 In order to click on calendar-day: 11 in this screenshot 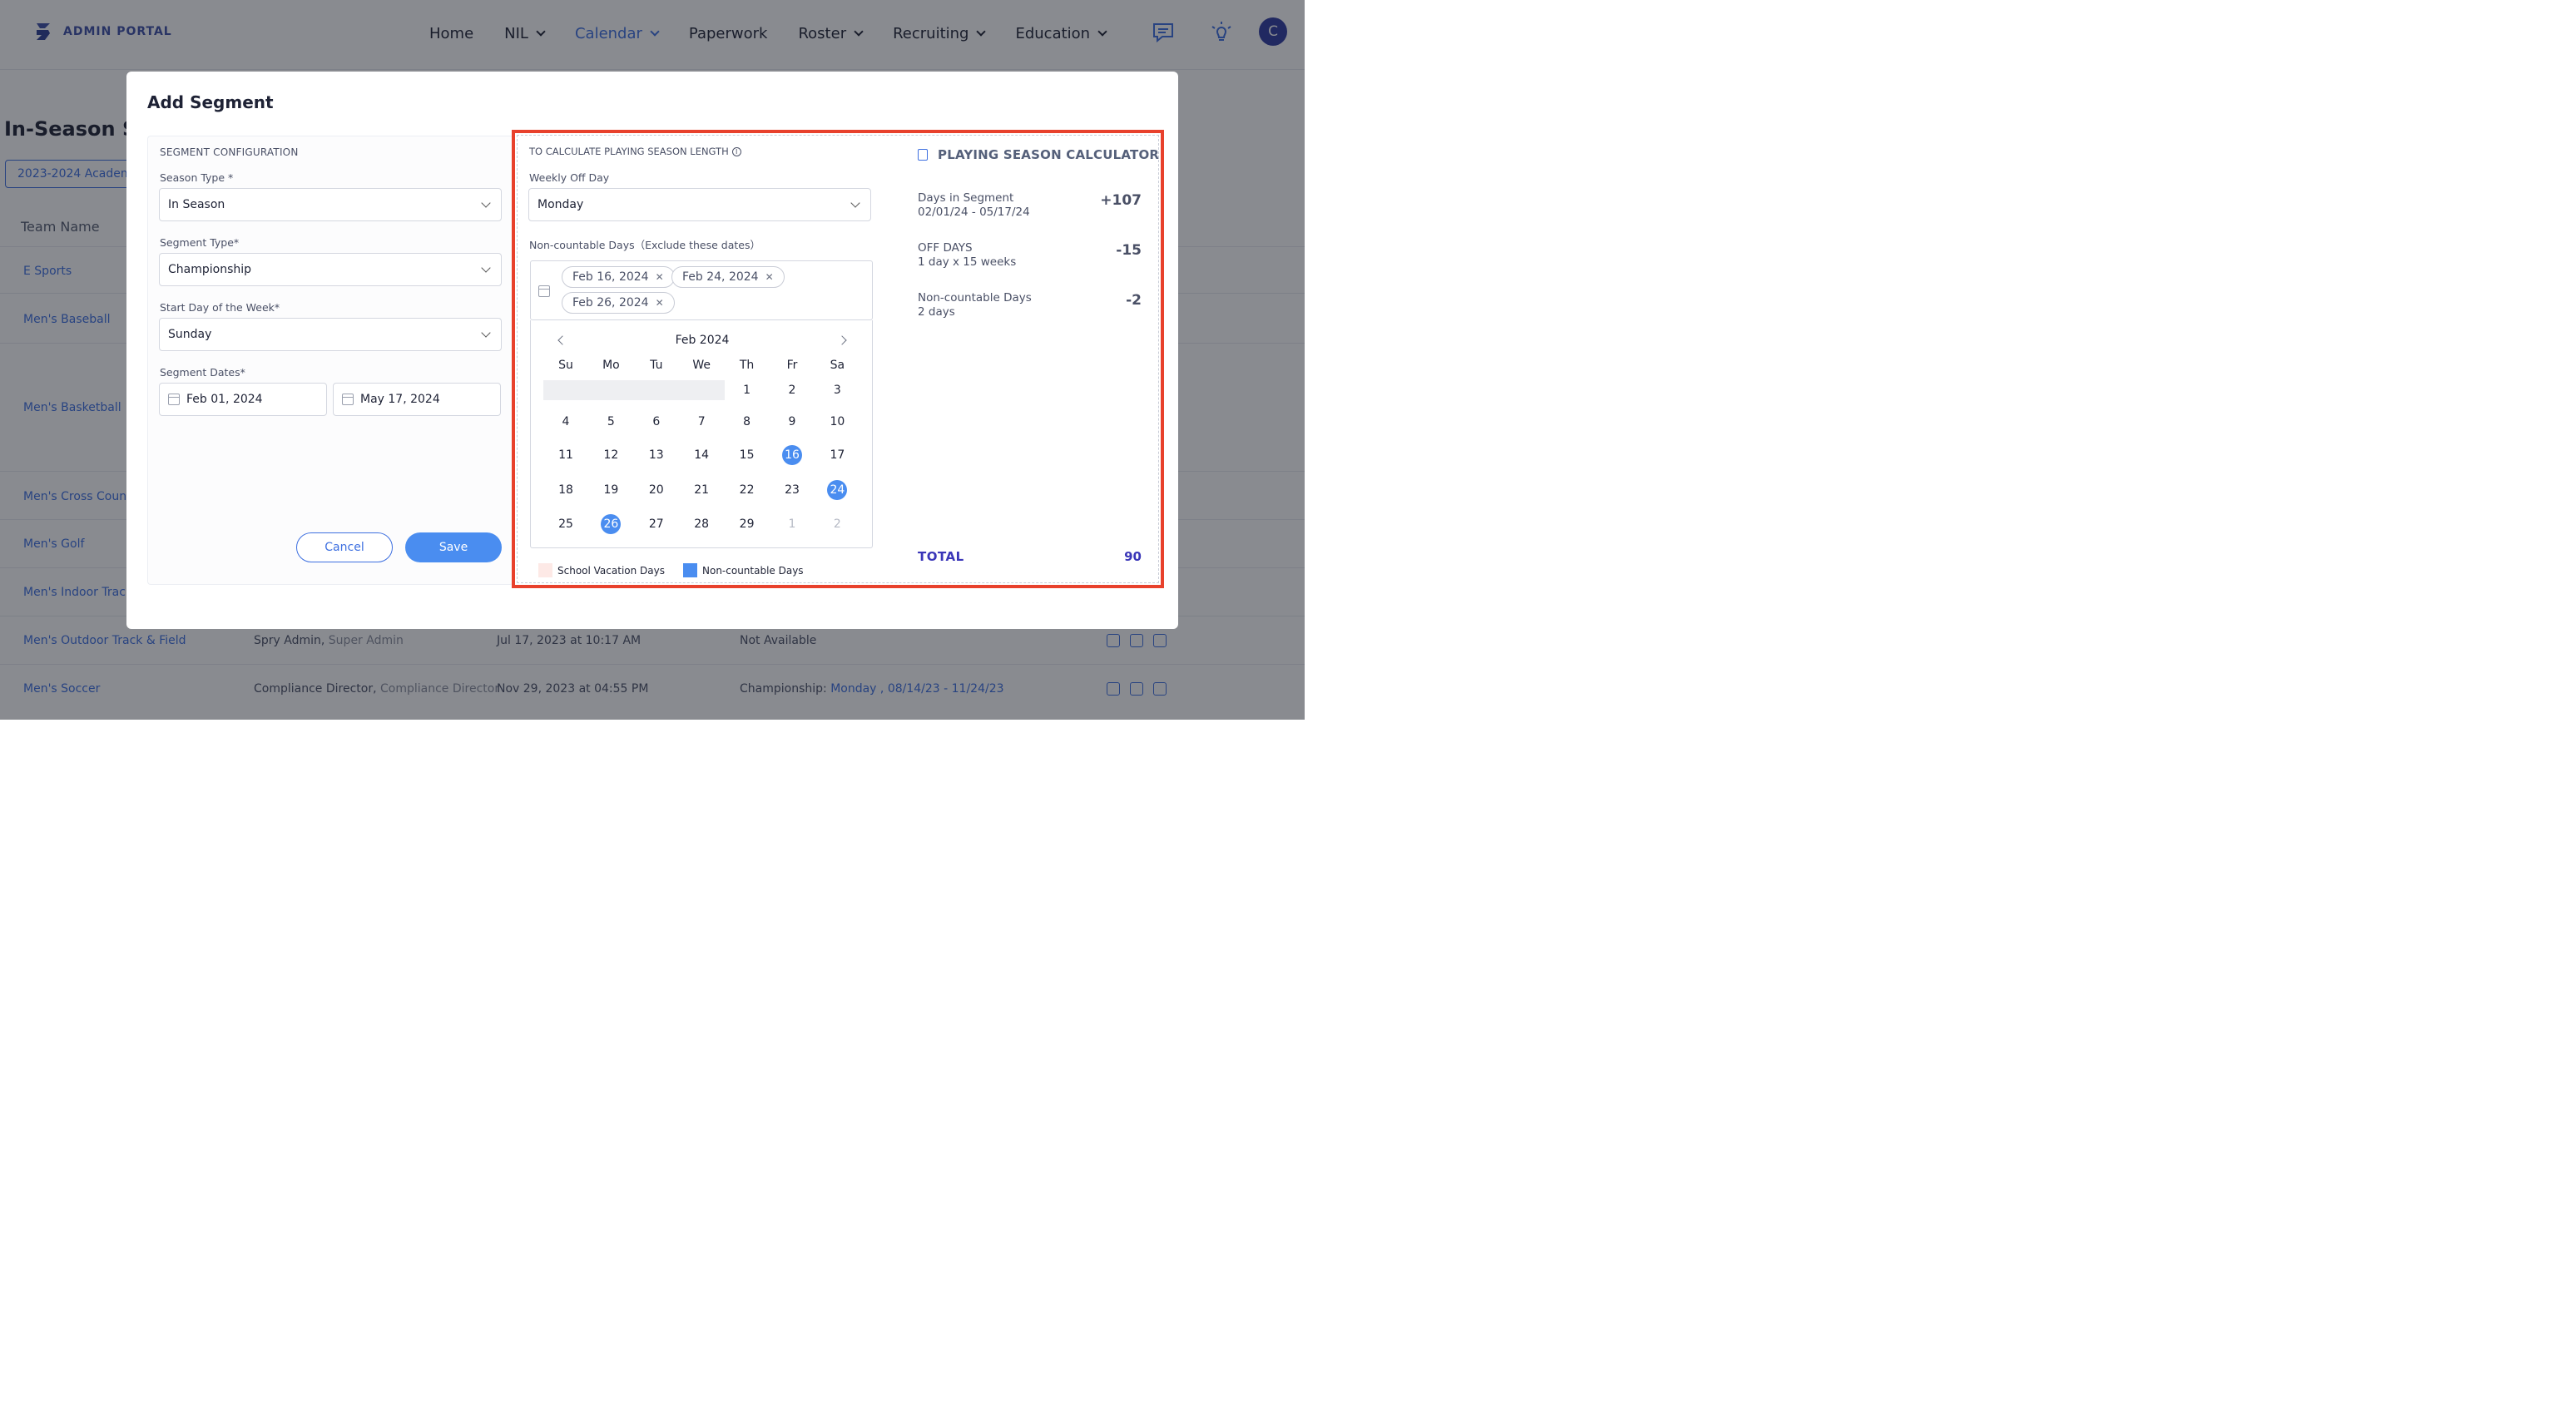, I will do `click(565, 455)`.